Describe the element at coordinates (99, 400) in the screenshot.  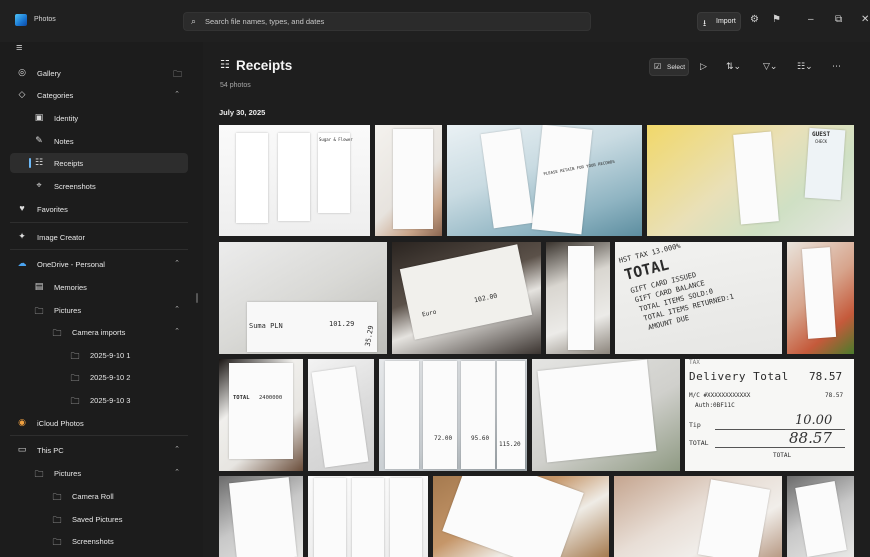
I see `sidebar-item-2025-9-10-3: 🗀 2025-9-10 3` at that location.